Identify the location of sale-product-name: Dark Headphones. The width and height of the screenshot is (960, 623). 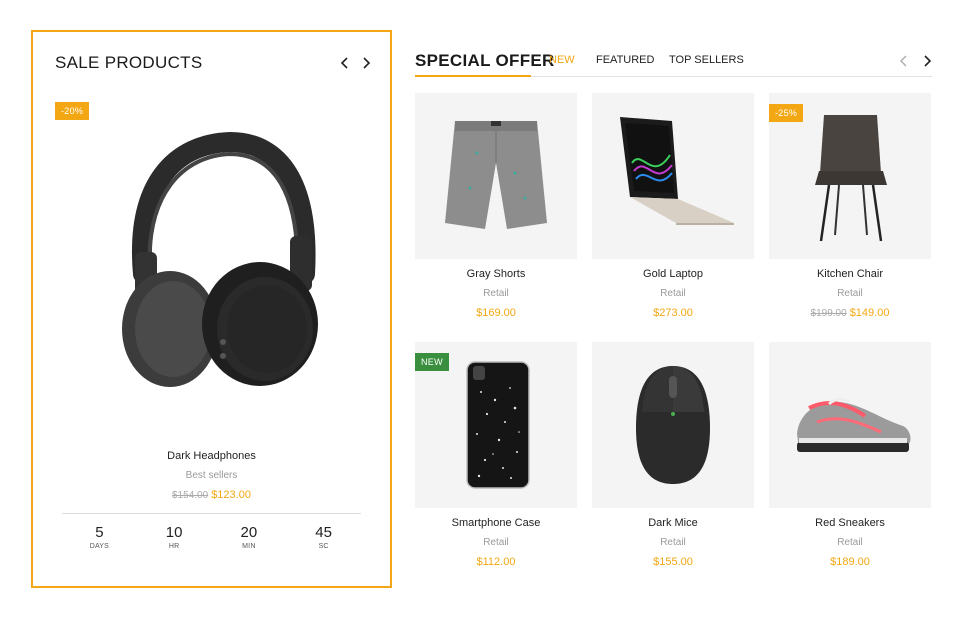
(211, 456).